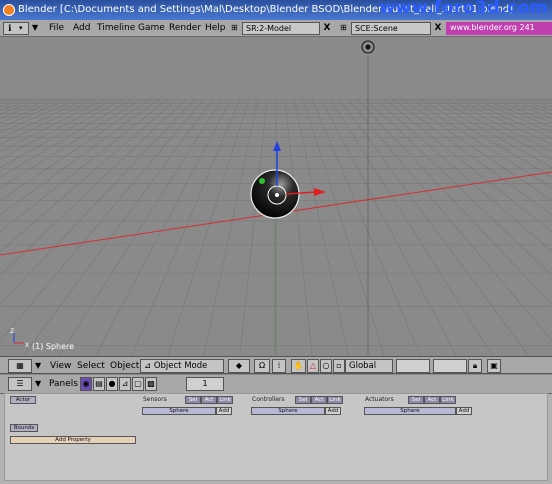  What do you see at coordinates (148, 366) in the screenshot?
I see `object-mode-icon: ⊿` at bounding box center [148, 366].